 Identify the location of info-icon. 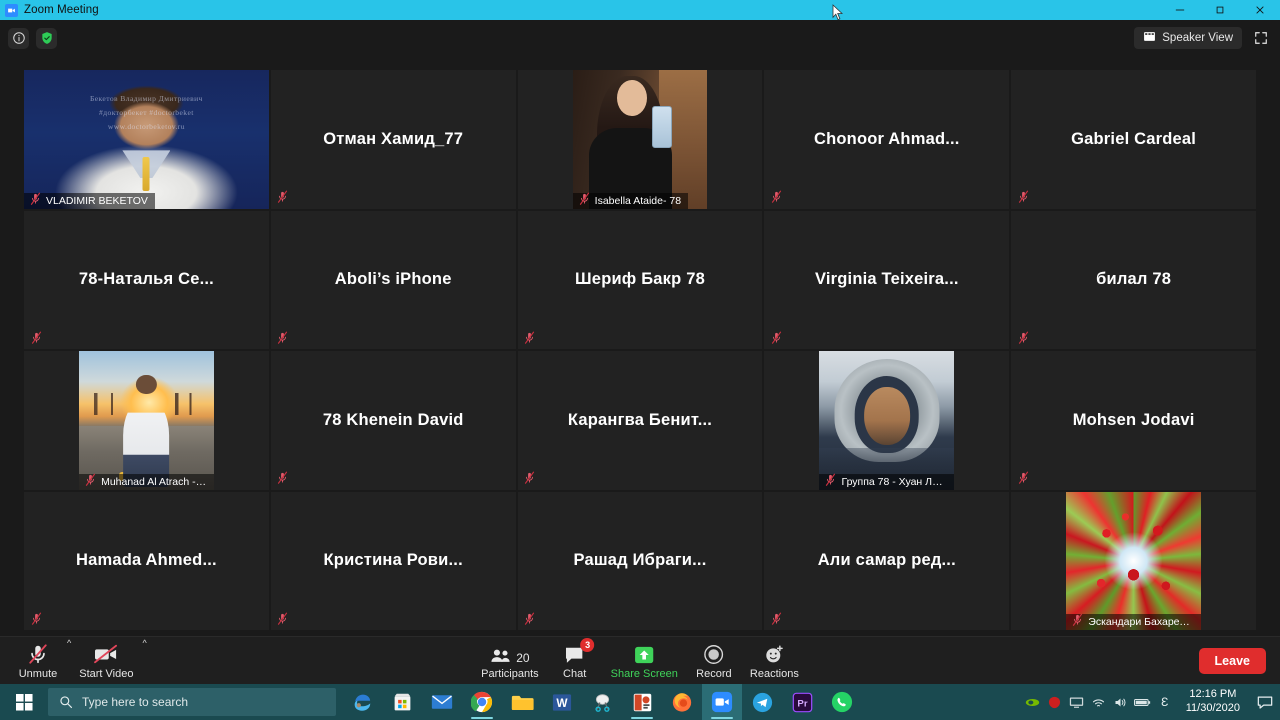
(18, 38).